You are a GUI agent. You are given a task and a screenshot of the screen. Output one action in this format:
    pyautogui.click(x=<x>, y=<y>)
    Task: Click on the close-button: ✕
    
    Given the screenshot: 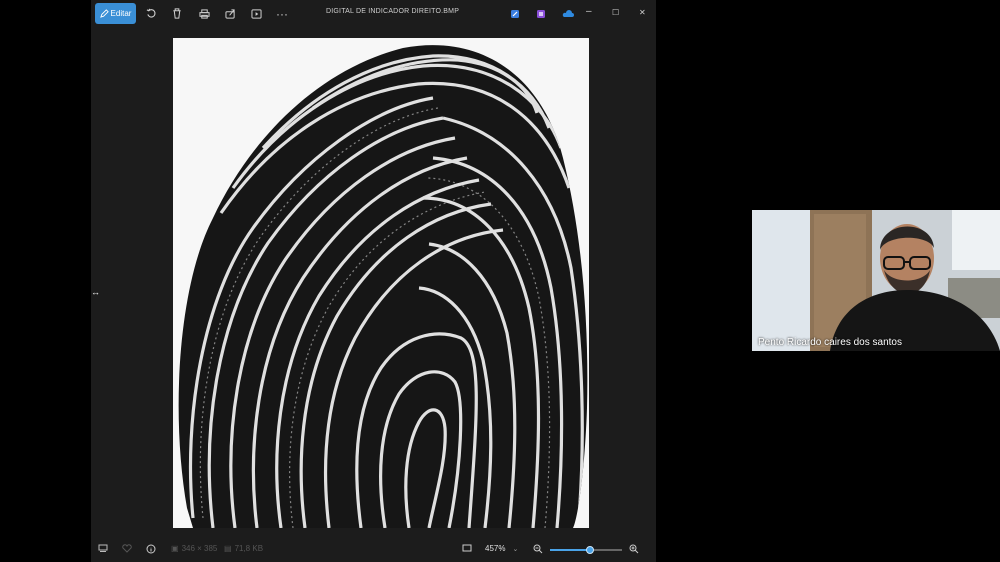 What is the action you would take?
    pyautogui.click(x=642, y=12)
    